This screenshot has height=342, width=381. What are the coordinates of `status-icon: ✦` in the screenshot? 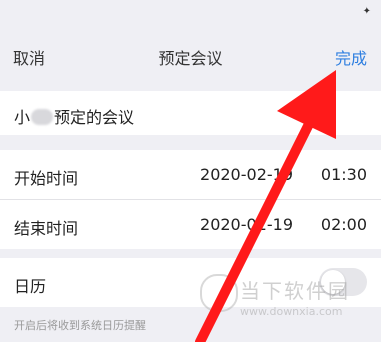 It's located at (366, 11).